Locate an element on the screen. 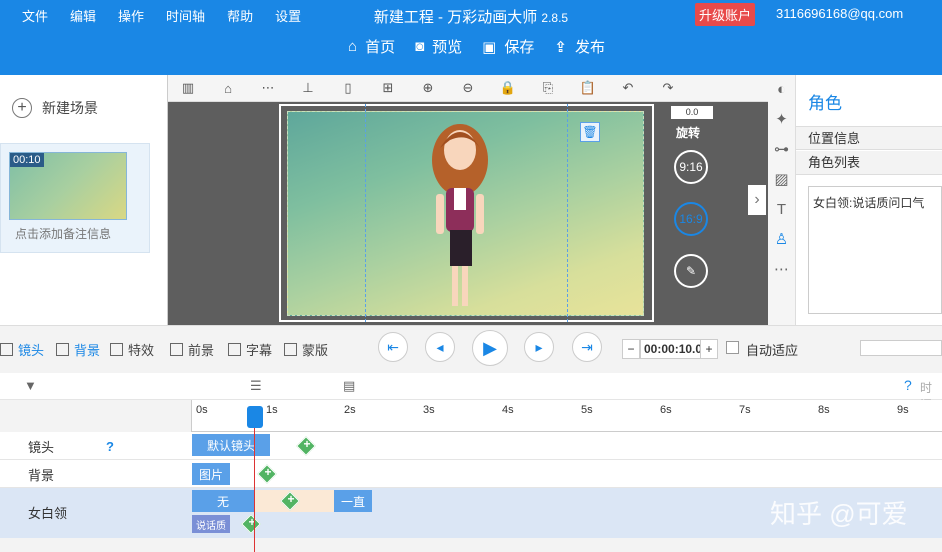  undo-icon: ↶ is located at coordinates (628, 88).